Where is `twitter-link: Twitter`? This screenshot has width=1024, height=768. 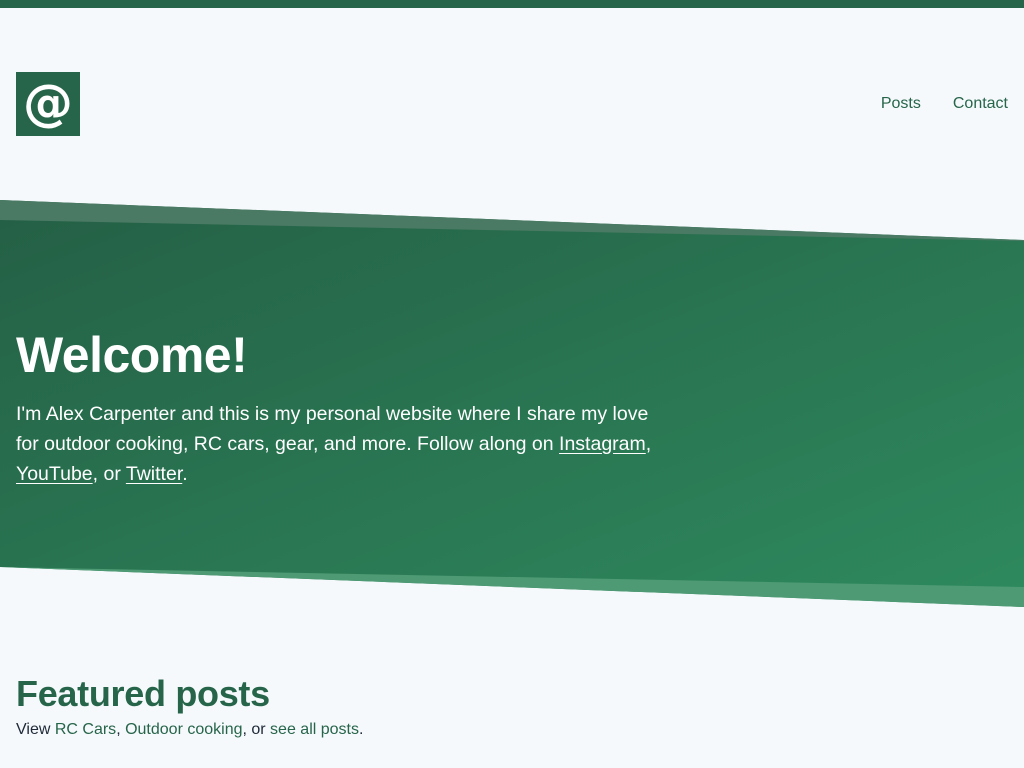
twitter-link: Twitter is located at coordinates (154, 474).